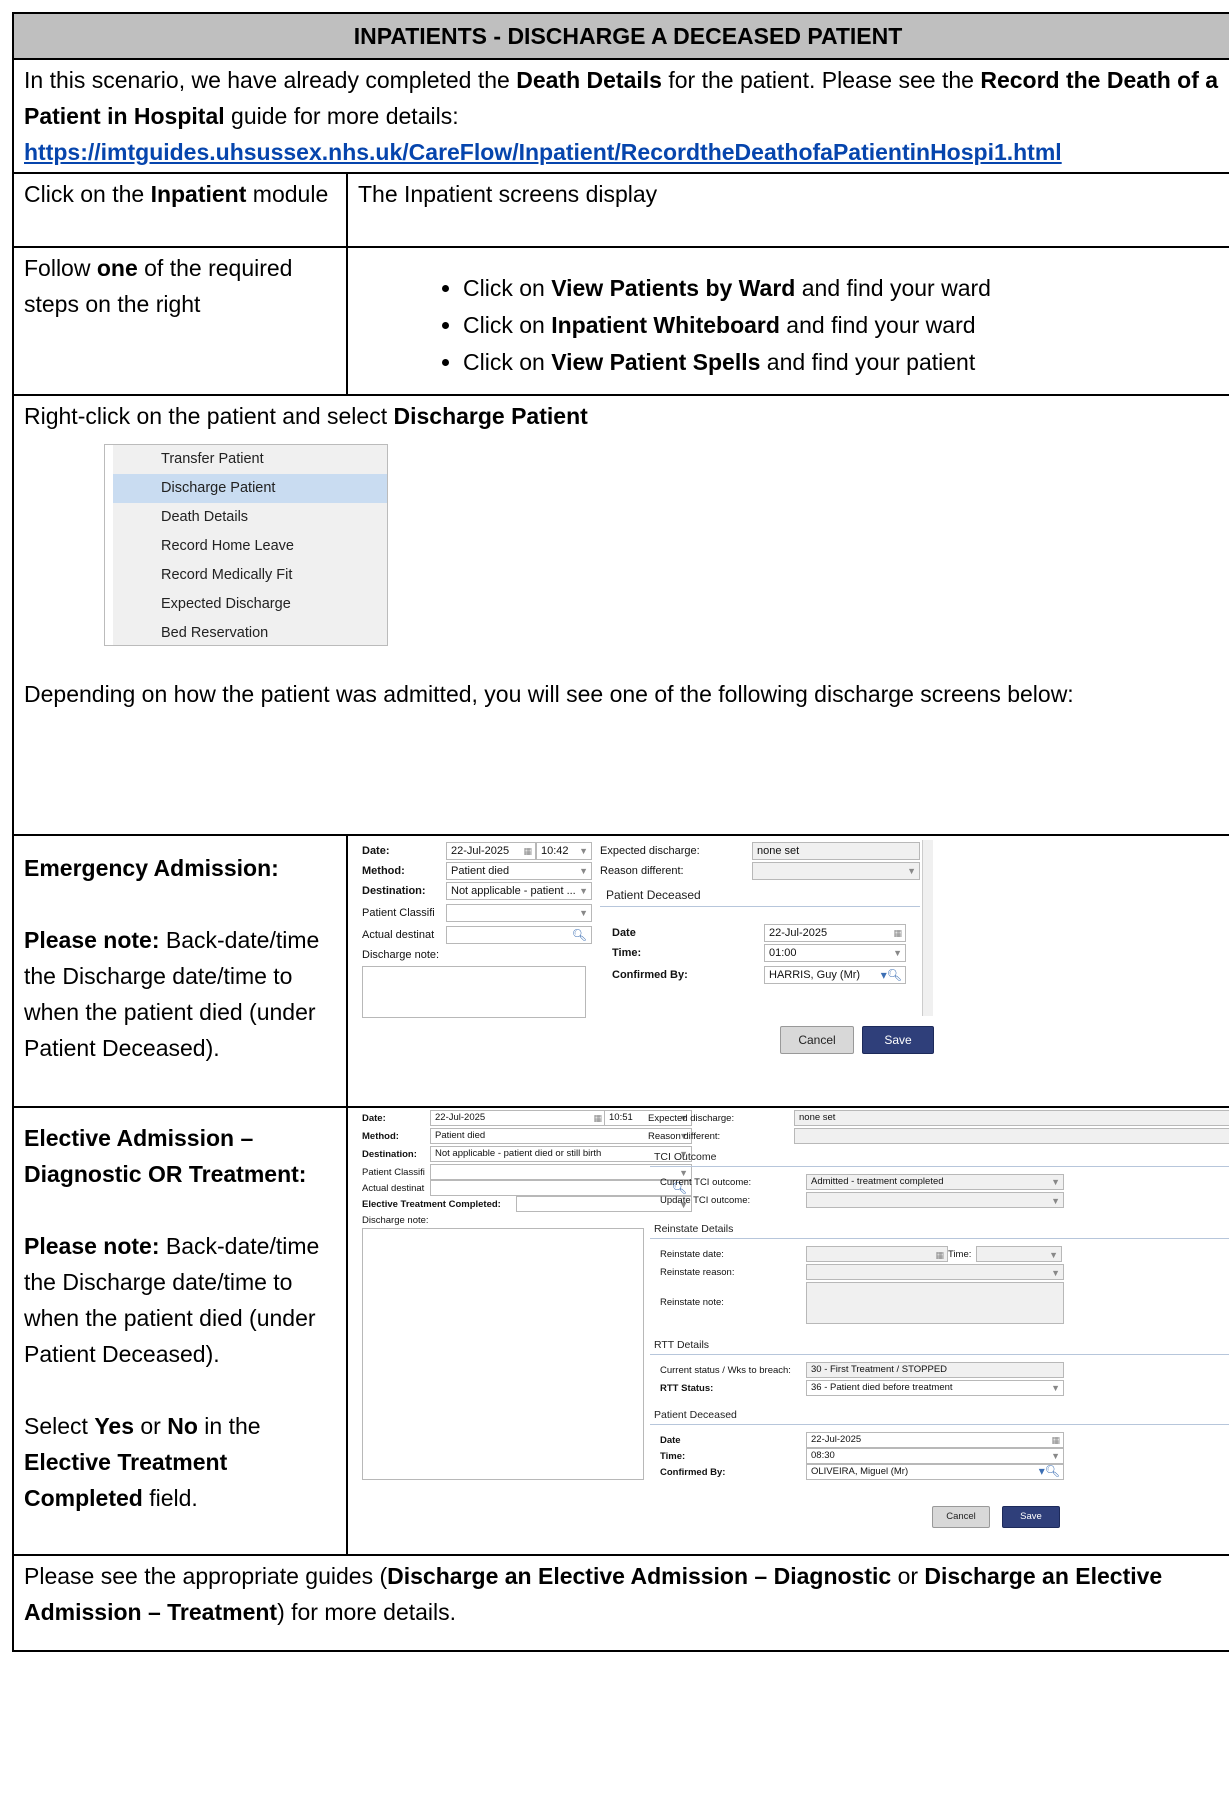 Image resolution: width=1229 pixels, height=1798 pixels. I want to click on discharge-time-field: 10:42 ▼, so click(564, 851).